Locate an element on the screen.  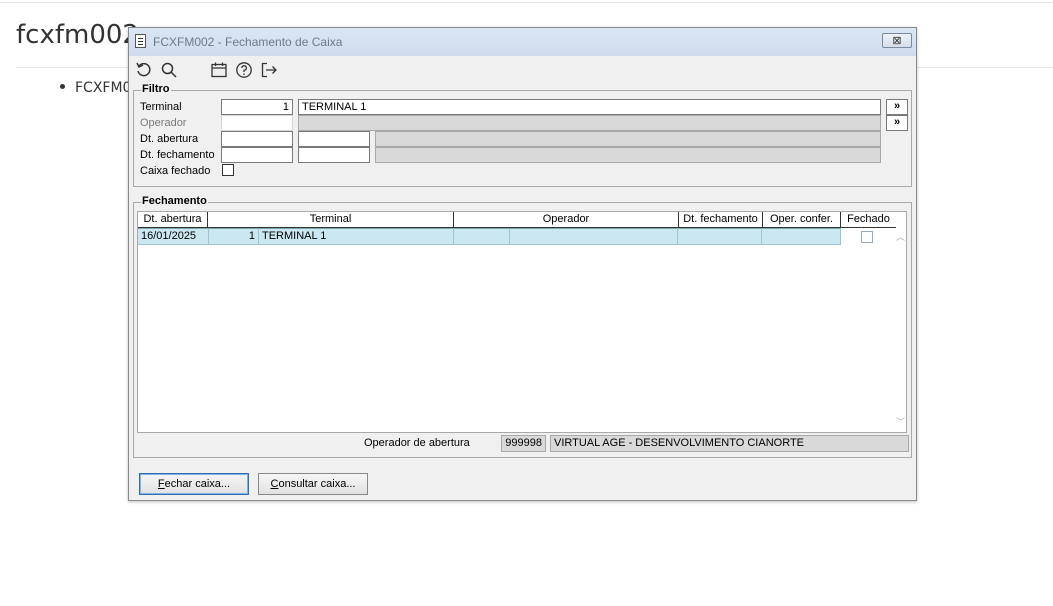
column-header-dt-fechamento: Dt. fechamento is located at coordinates (721, 220).